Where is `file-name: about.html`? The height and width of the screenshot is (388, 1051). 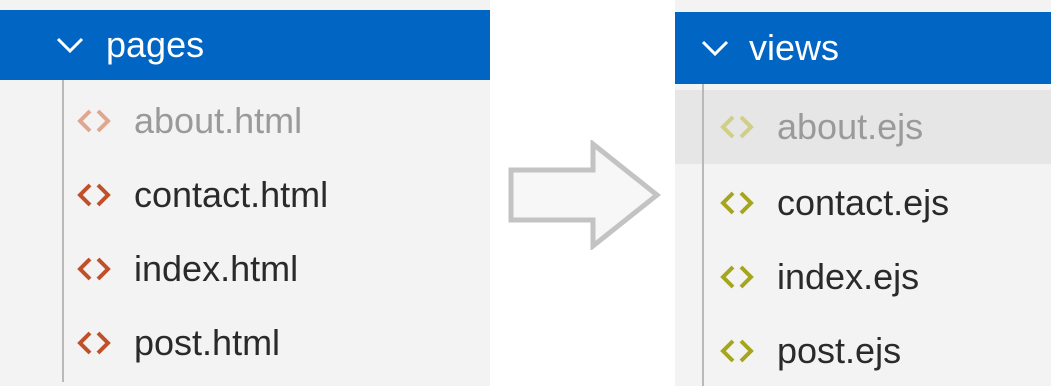
file-name: about.html is located at coordinates (218, 120).